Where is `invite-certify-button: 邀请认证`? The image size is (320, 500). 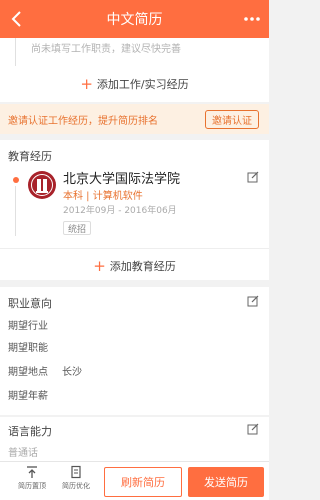
invite-certify-button: 邀请认证 is located at coordinates (232, 119).